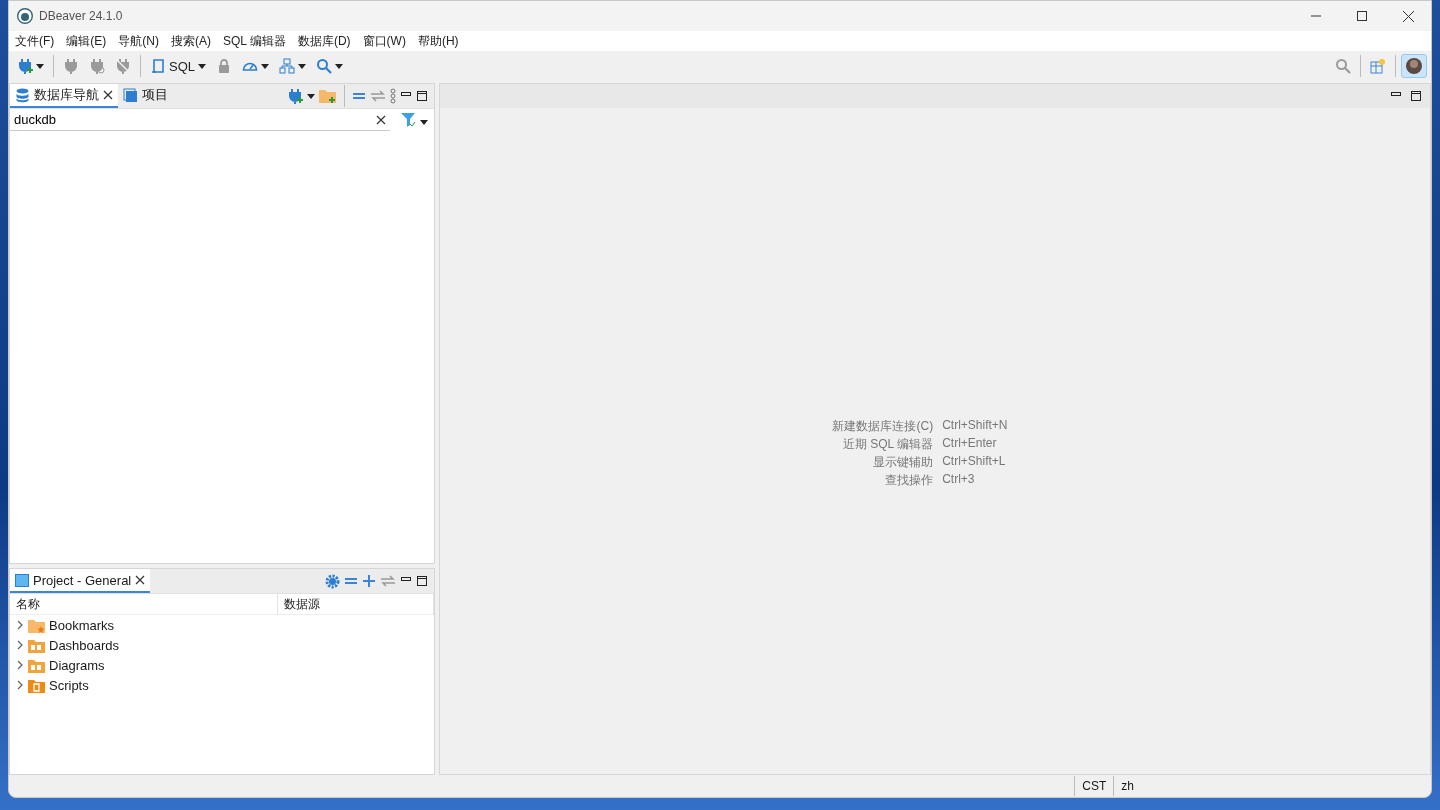 The height and width of the screenshot is (810, 1440). What do you see at coordinates (1408, 16) in the screenshot?
I see `close-icon` at bounding box center [1408, 16].